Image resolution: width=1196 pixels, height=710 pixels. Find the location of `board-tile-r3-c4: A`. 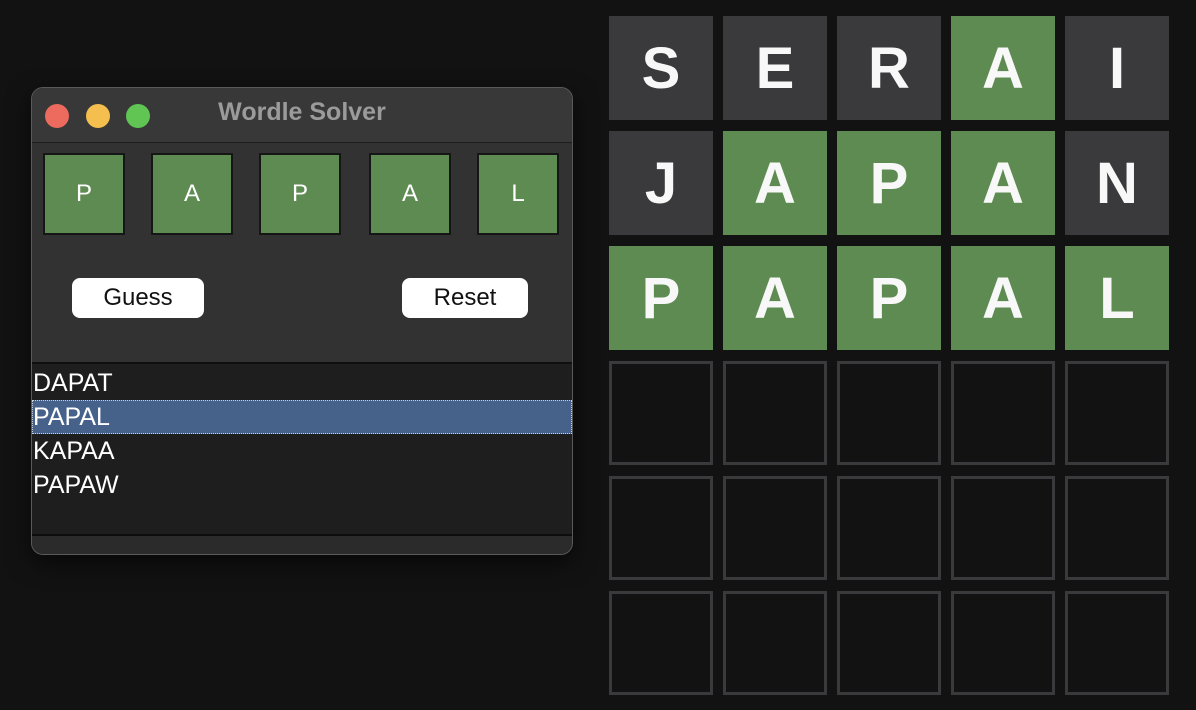

board-tile-r3-c4: A is located at coordinates (1003, 298).